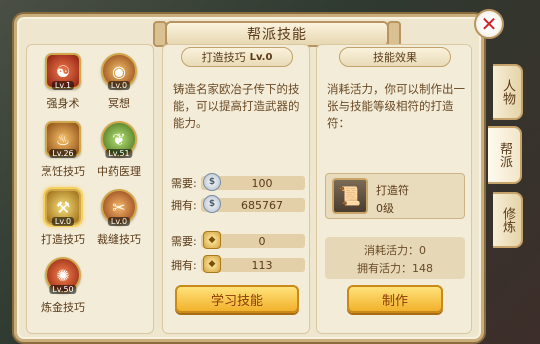  What do you see at coordinates (160, 34) in the screenshot?
I see `title-scroll-left` at bounding box center [160, 34].